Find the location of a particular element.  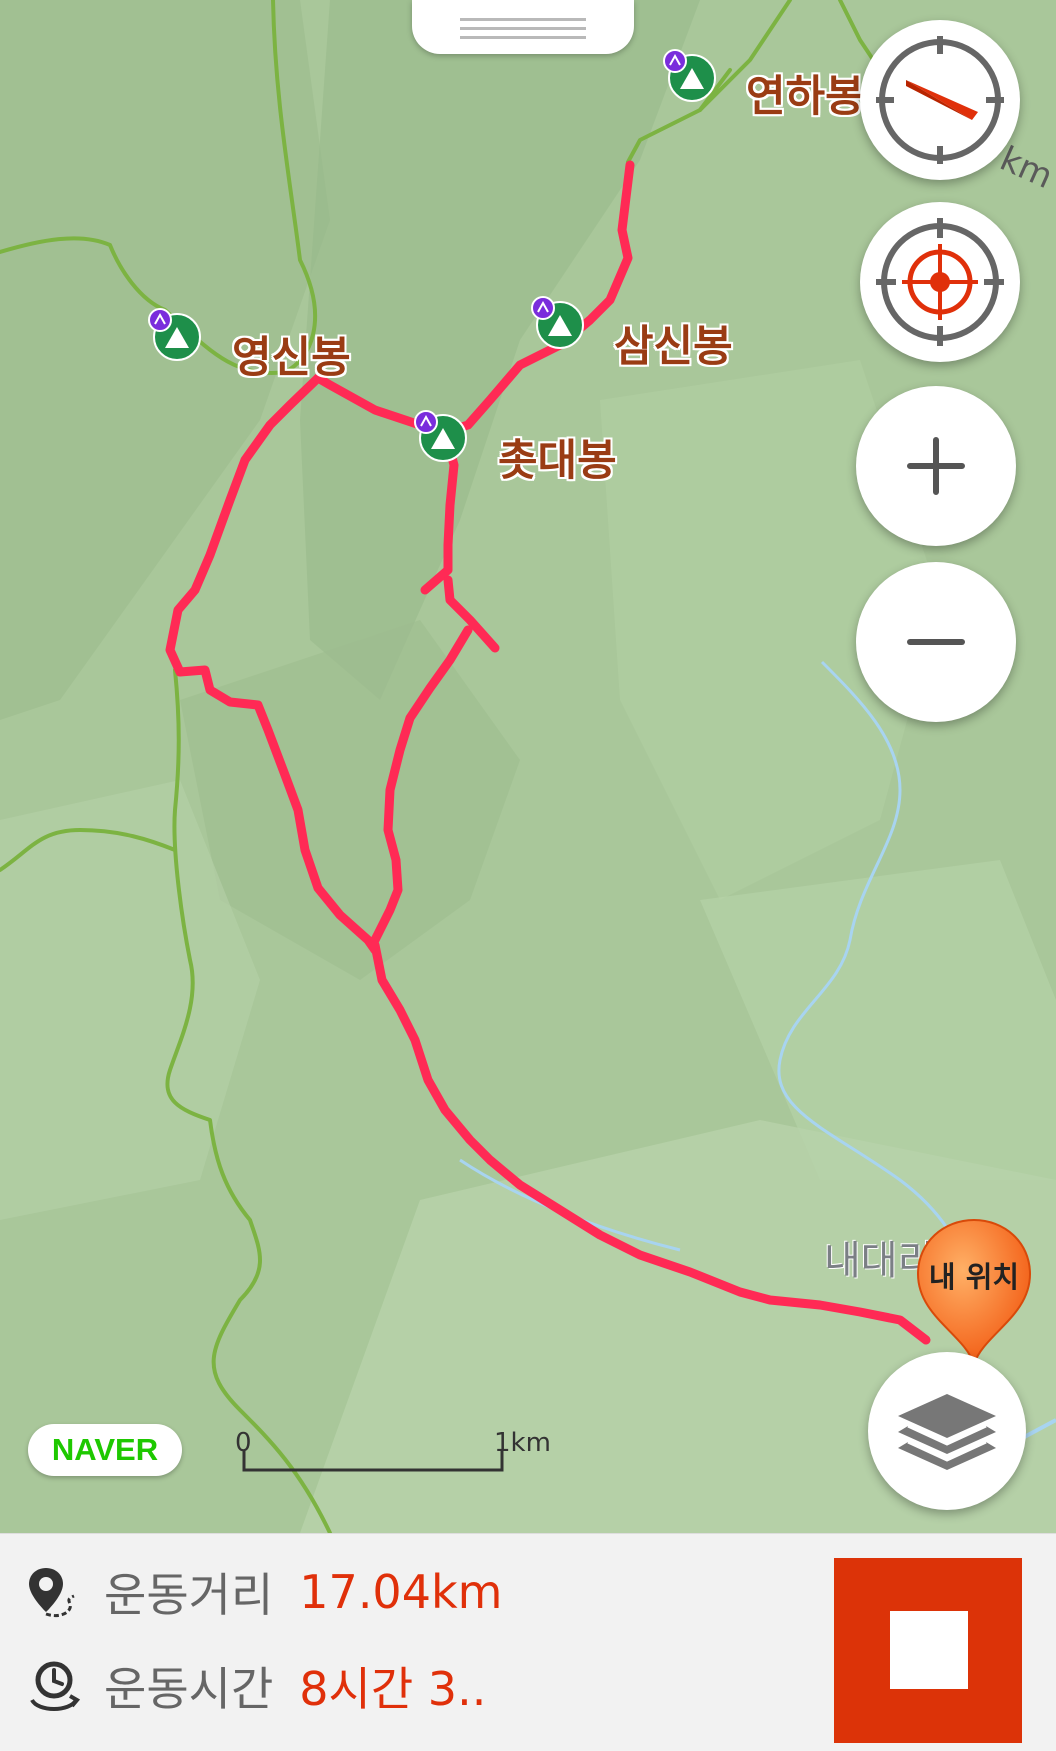

time-label: 운동시간 is located at coordinates (189, 1689).